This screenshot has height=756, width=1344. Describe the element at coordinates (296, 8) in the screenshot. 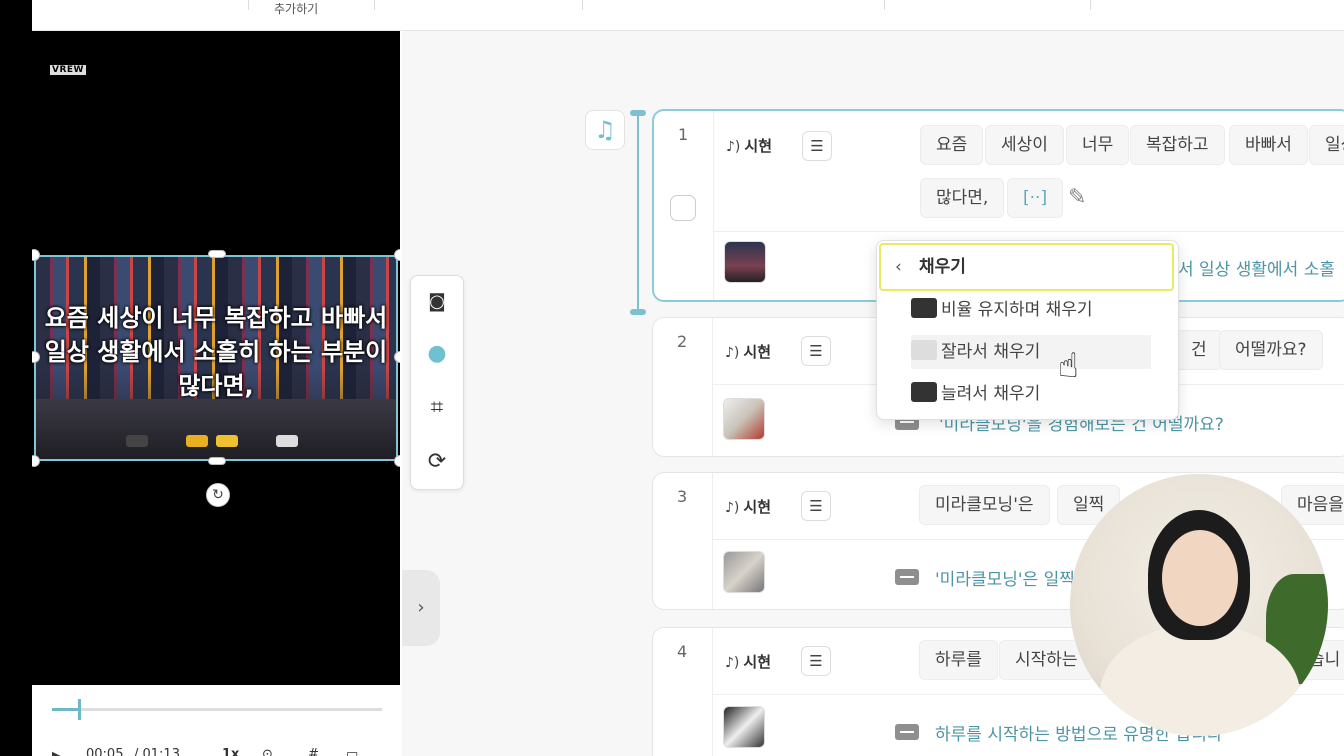

I see `add-button: 추가하기` at that location.